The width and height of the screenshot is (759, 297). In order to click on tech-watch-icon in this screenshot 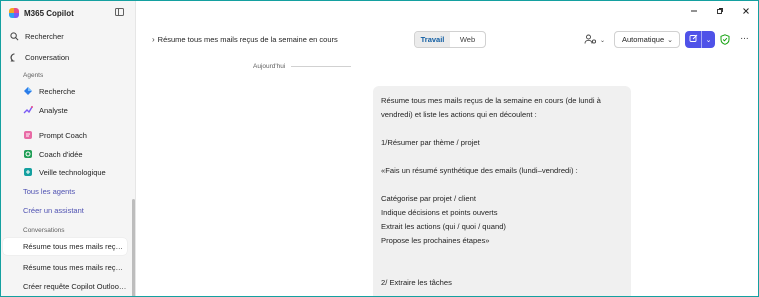, I will do `click(28, 172)`.